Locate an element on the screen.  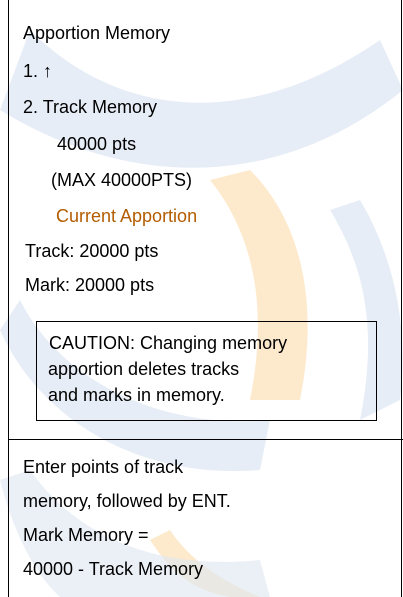
menu-item-1: 1. ↑ is located at coordinates (37, 71).